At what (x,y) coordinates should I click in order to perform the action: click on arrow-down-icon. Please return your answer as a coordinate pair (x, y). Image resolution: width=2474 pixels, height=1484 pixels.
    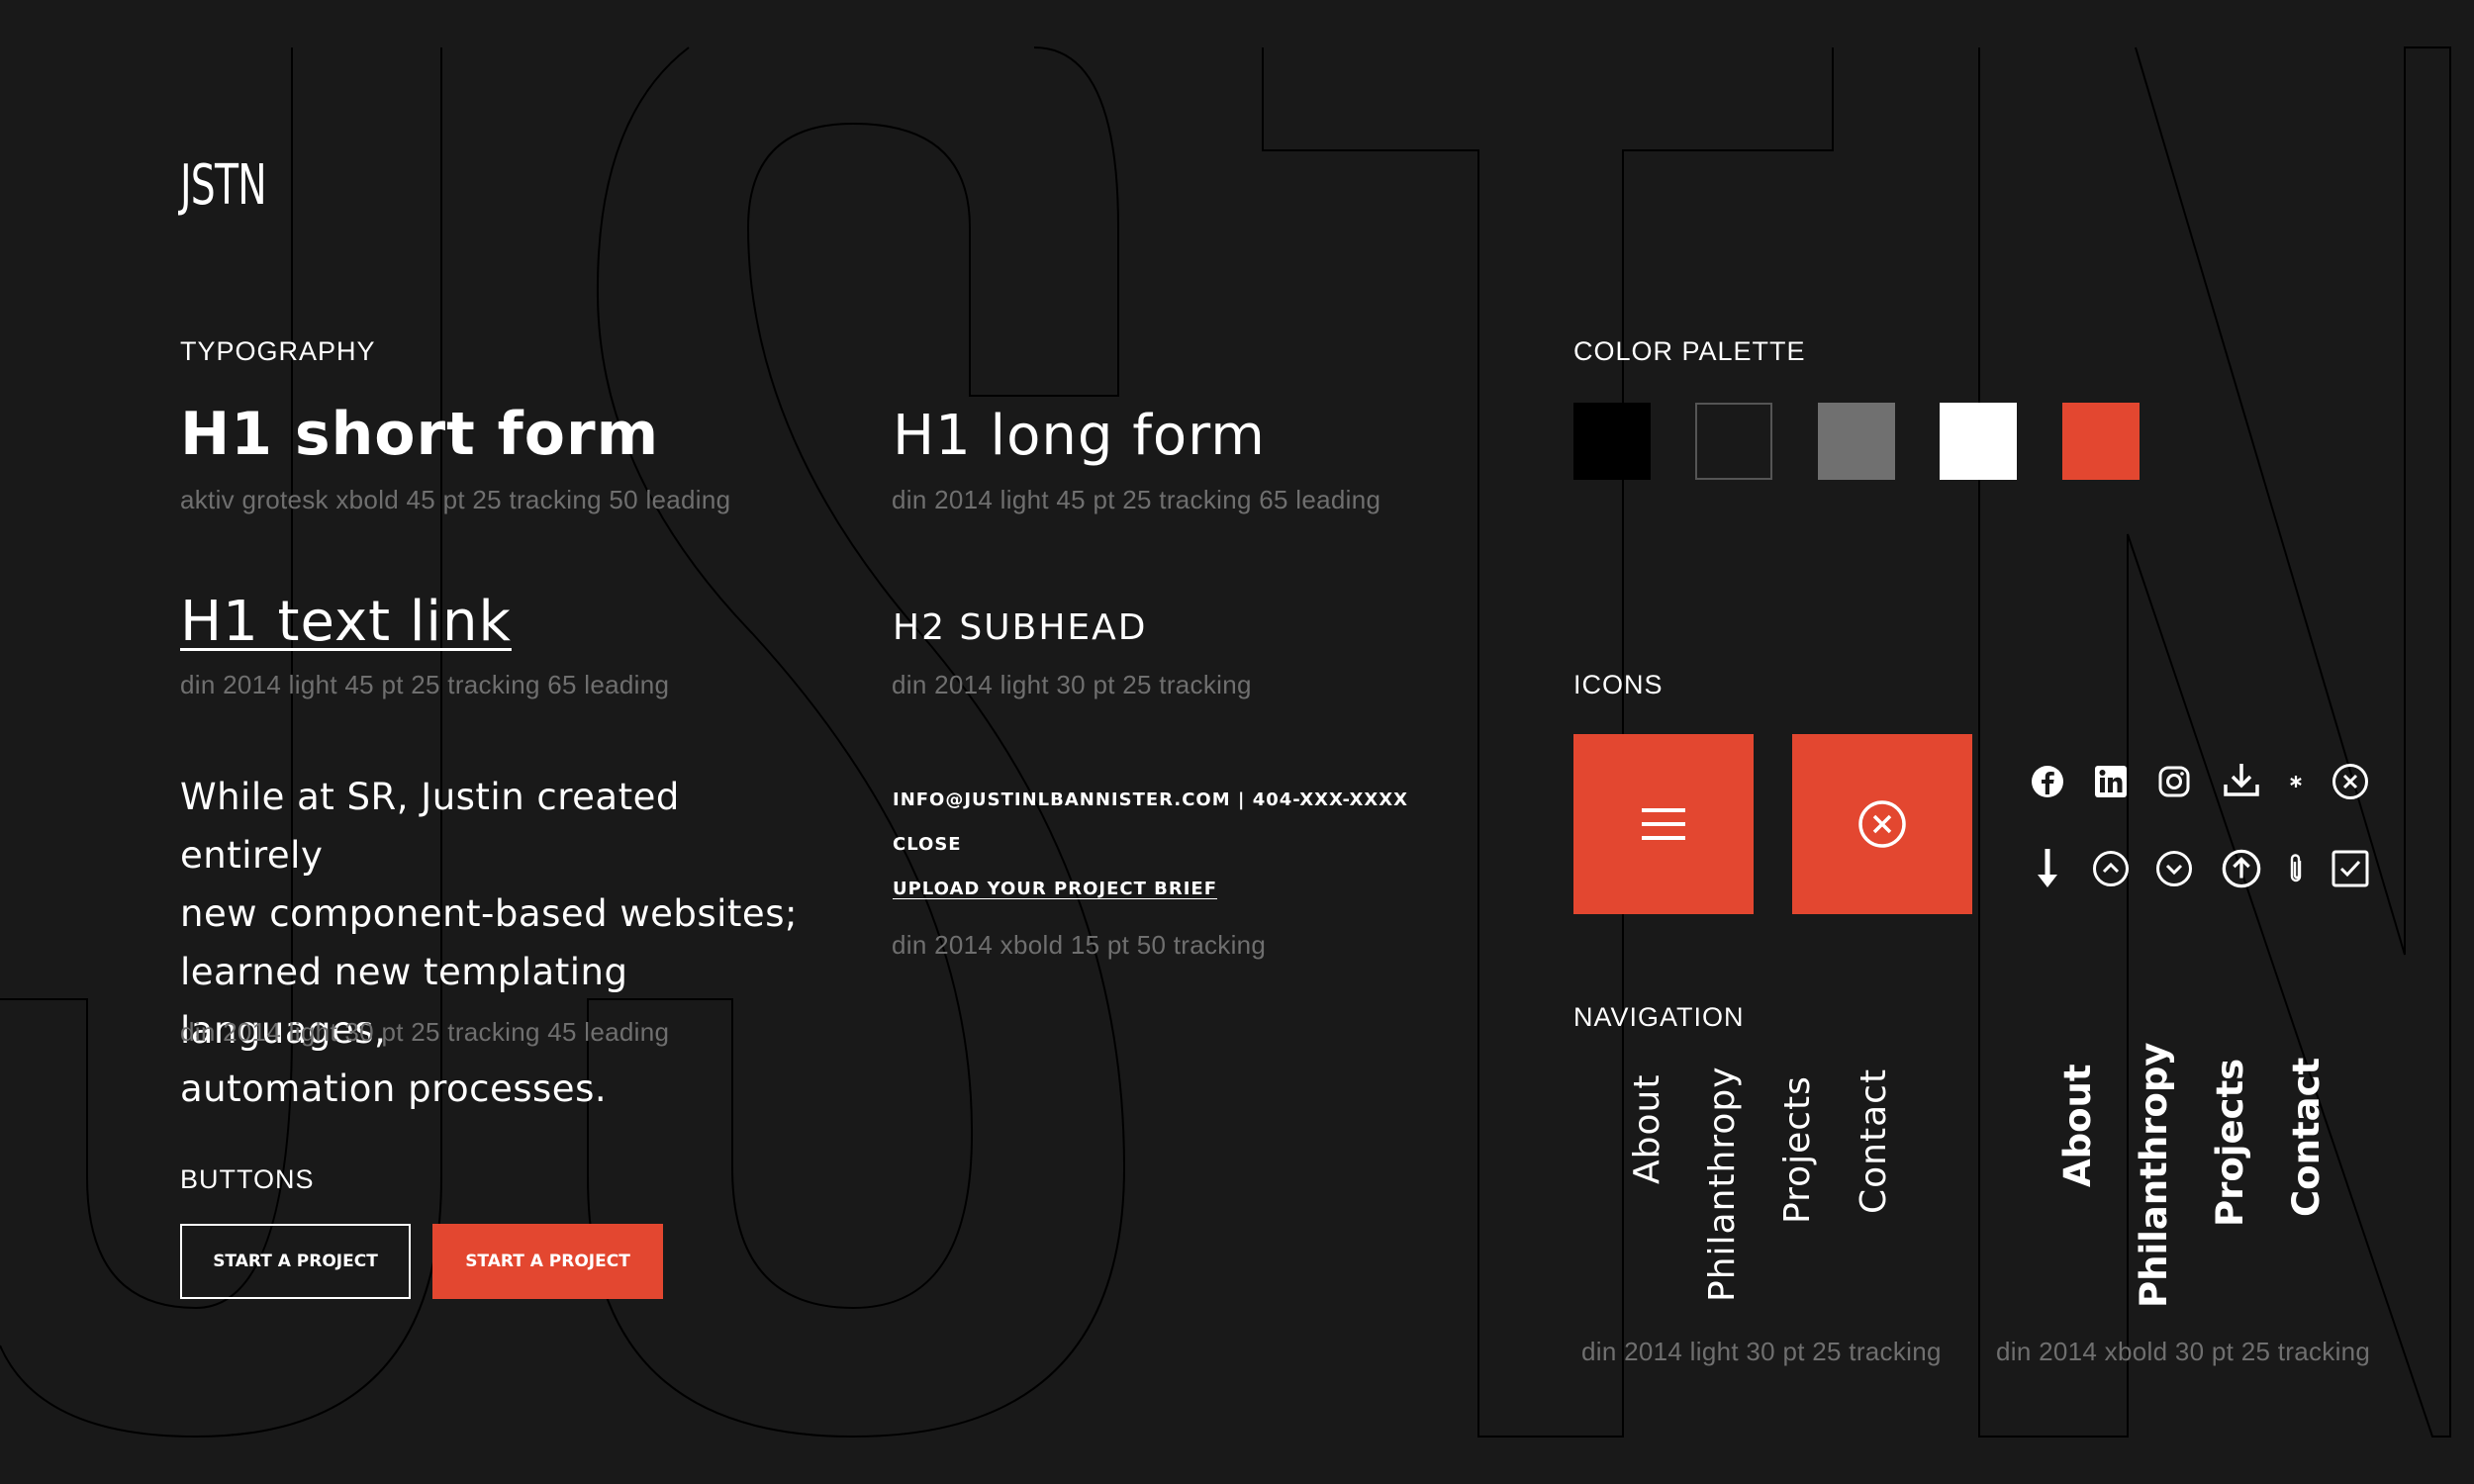
    Looking at the image, I should click on (2048, 868).